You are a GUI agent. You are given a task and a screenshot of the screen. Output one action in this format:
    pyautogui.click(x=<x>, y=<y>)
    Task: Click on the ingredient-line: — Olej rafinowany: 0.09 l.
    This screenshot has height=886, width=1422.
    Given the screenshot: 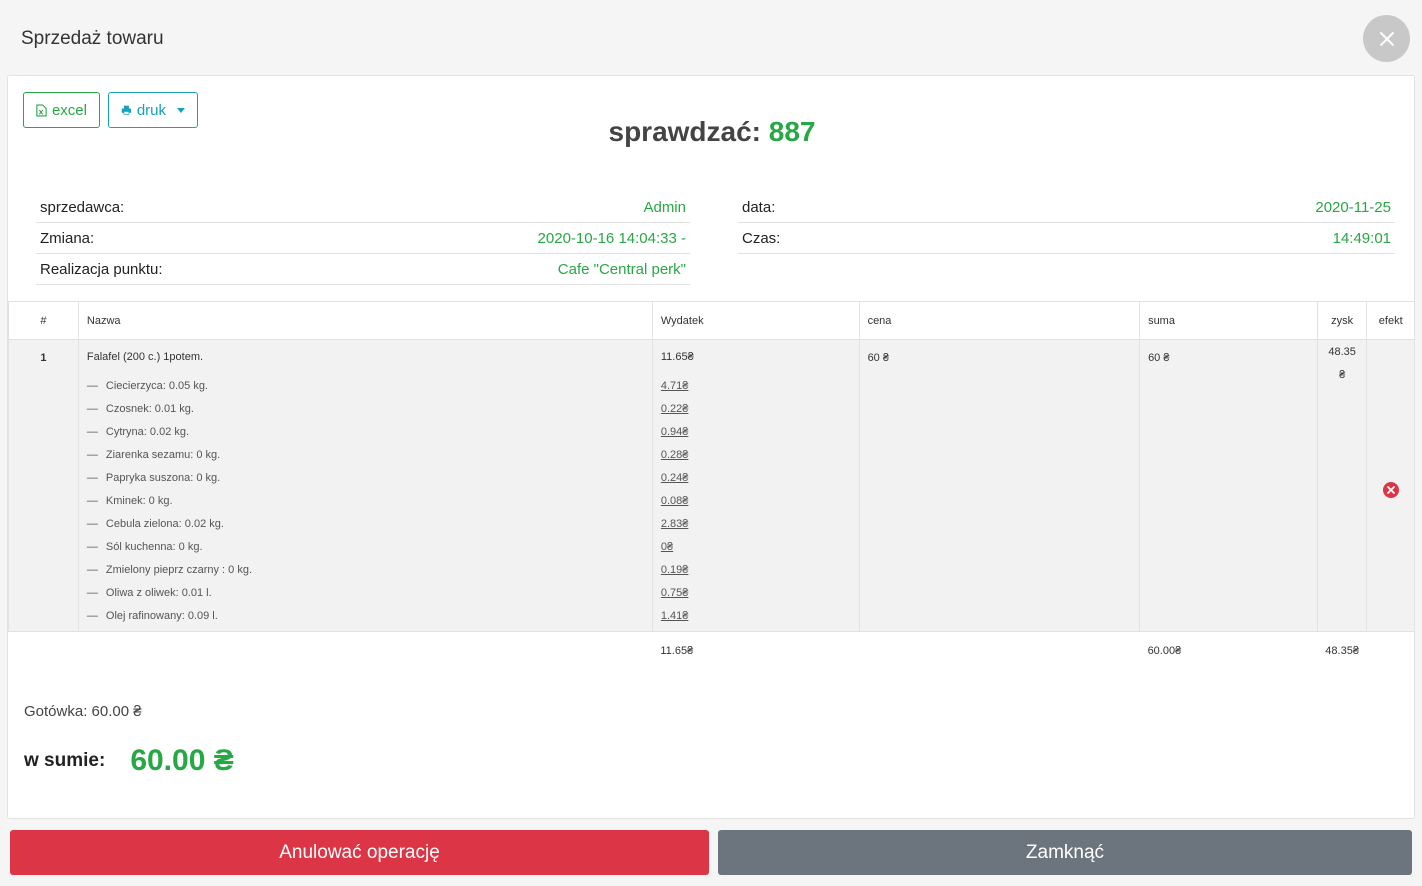 What is the action you would take?
    pyautogui.click(x=365, y=616)
    